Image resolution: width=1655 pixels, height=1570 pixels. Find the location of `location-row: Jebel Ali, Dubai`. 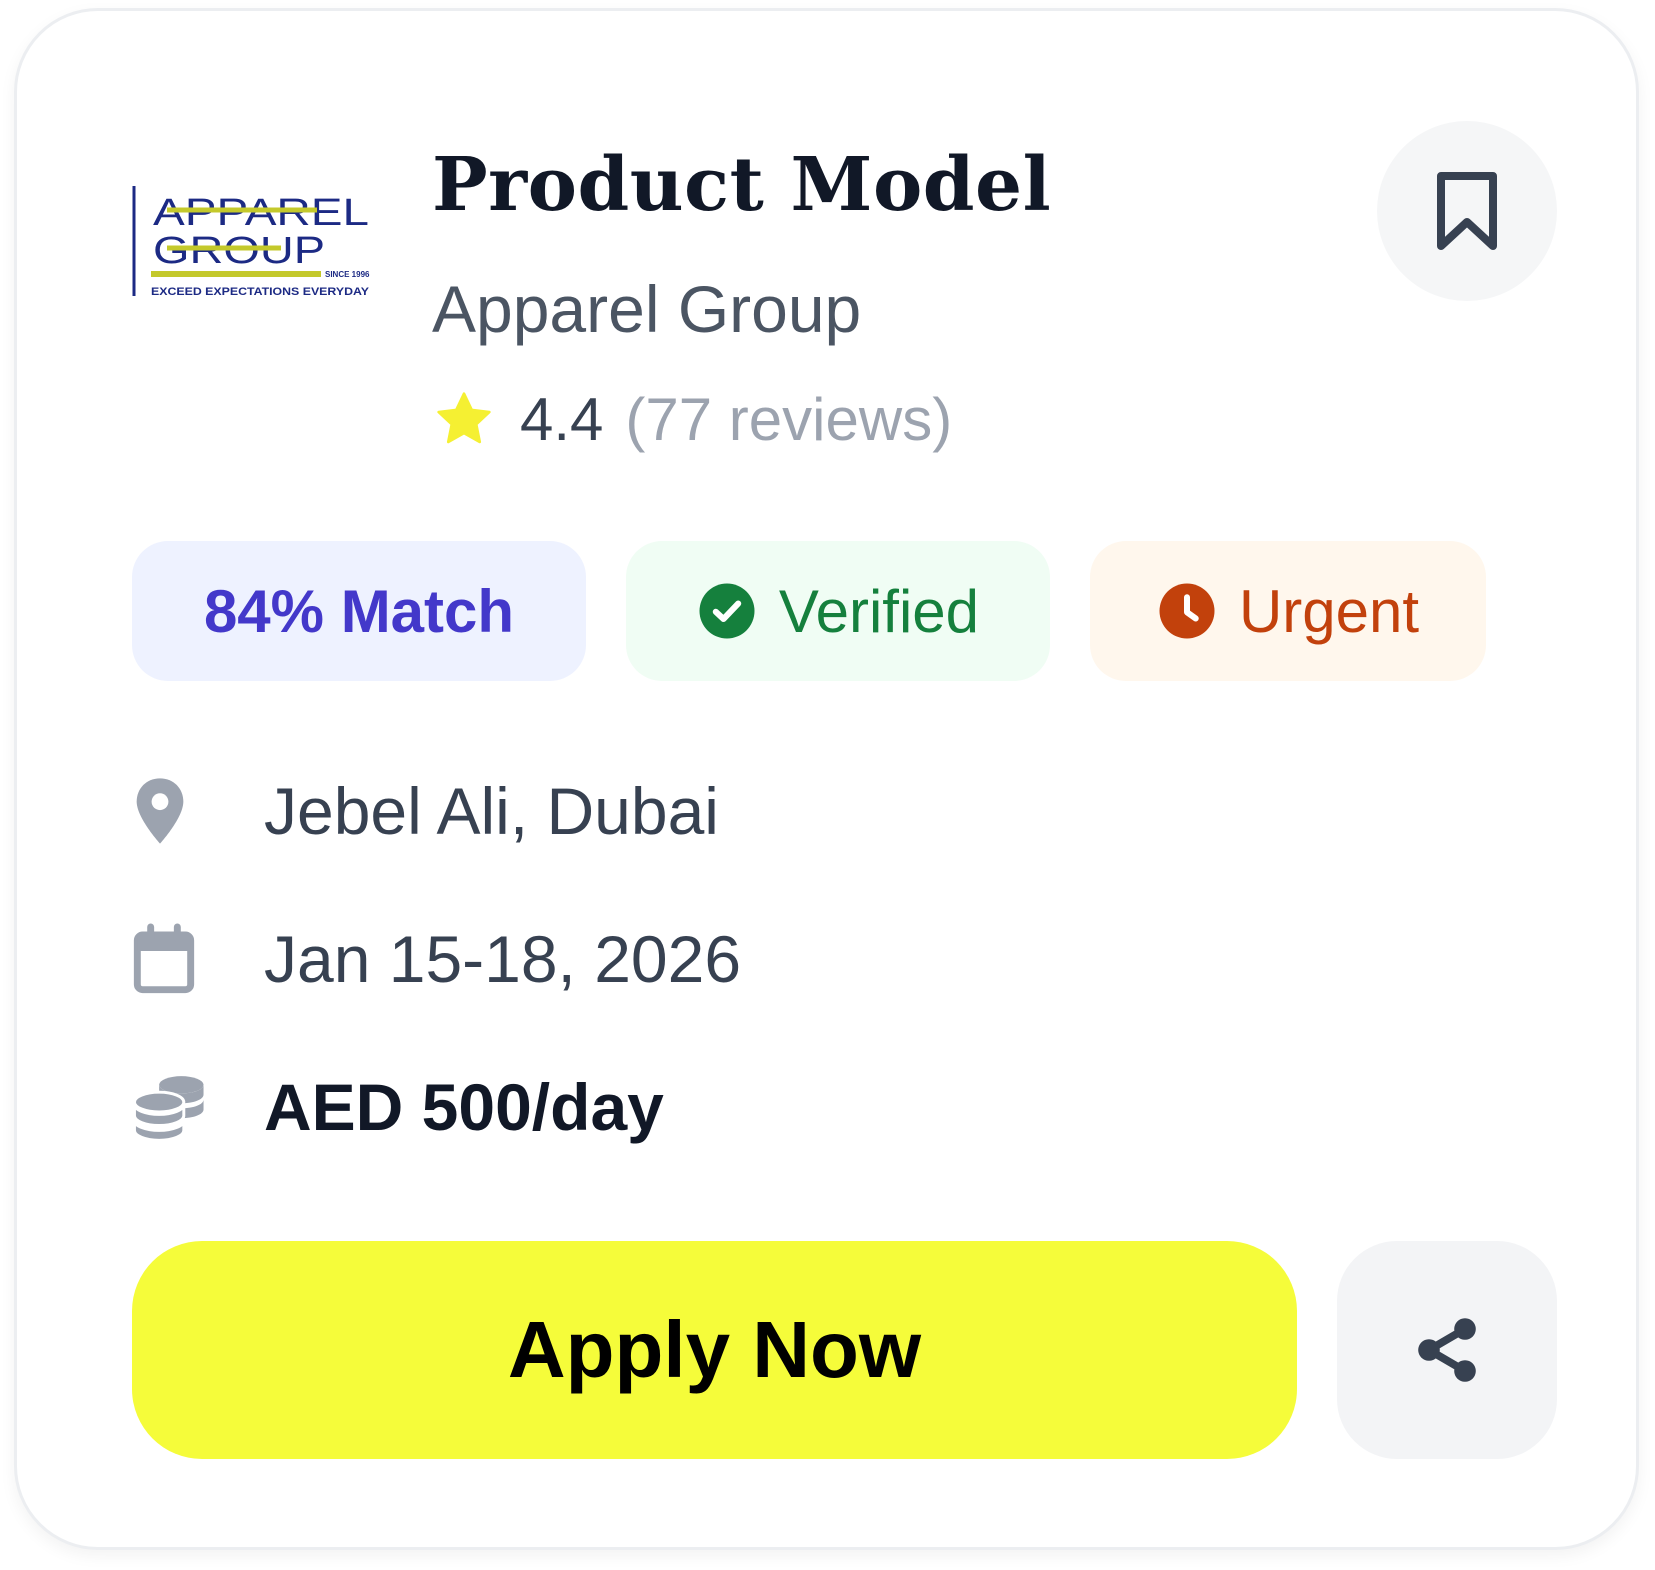

location-row: Jebel Ali, Dubai is located at coordinates (425, 811).